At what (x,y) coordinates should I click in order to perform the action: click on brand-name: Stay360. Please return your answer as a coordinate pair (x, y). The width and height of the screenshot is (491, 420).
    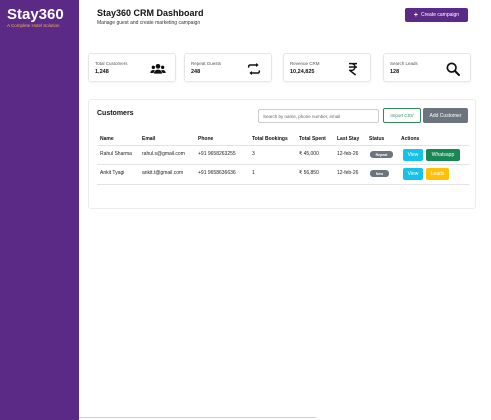
    Looking at the image, I should click on (35, 14).